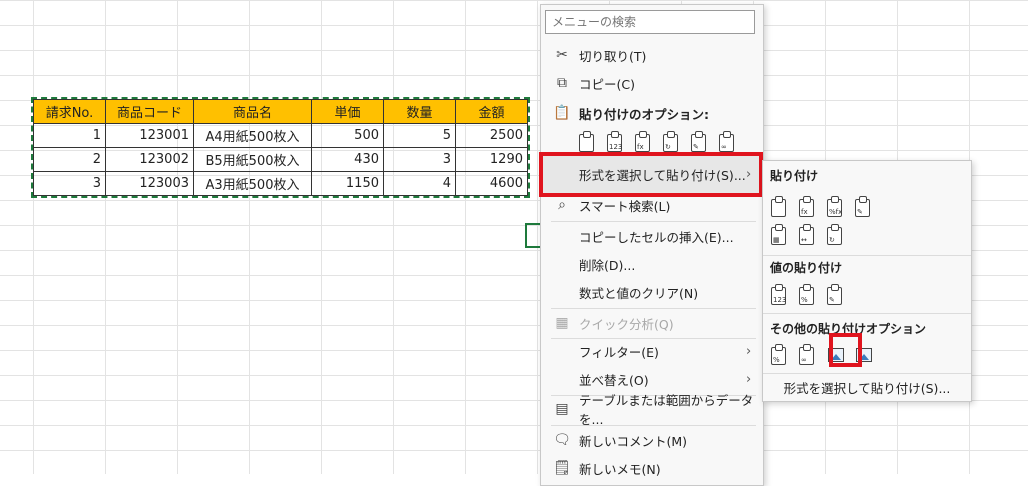  What do you see at coordinates (562, 409) in the screenshot?
I see `table-icon: ▤` at bounding box center [562, 409].